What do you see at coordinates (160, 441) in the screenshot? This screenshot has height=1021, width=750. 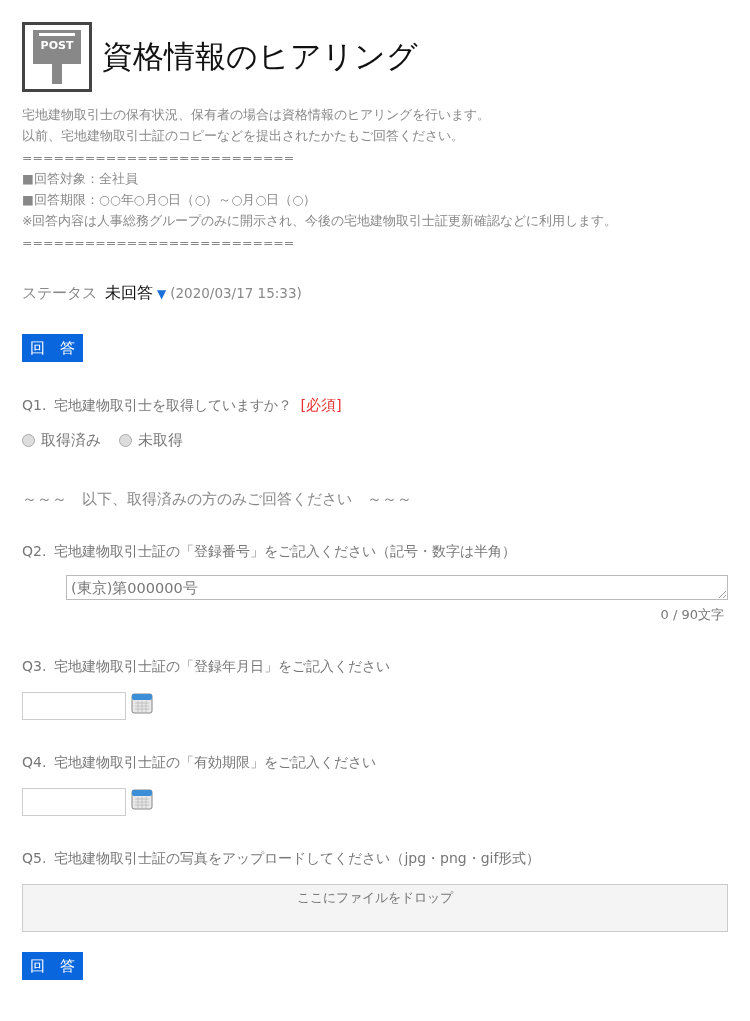 I see `radio-label: 未取得` at bounding box center [160, 441].